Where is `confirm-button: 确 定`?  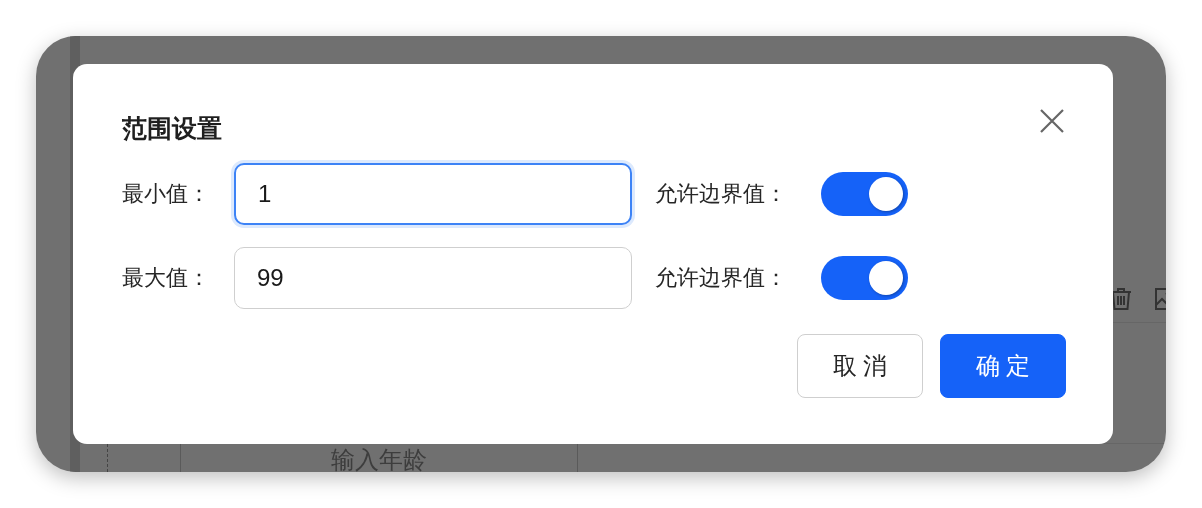 confirm-button: 确 定 is located at coordinates (1003, 366).